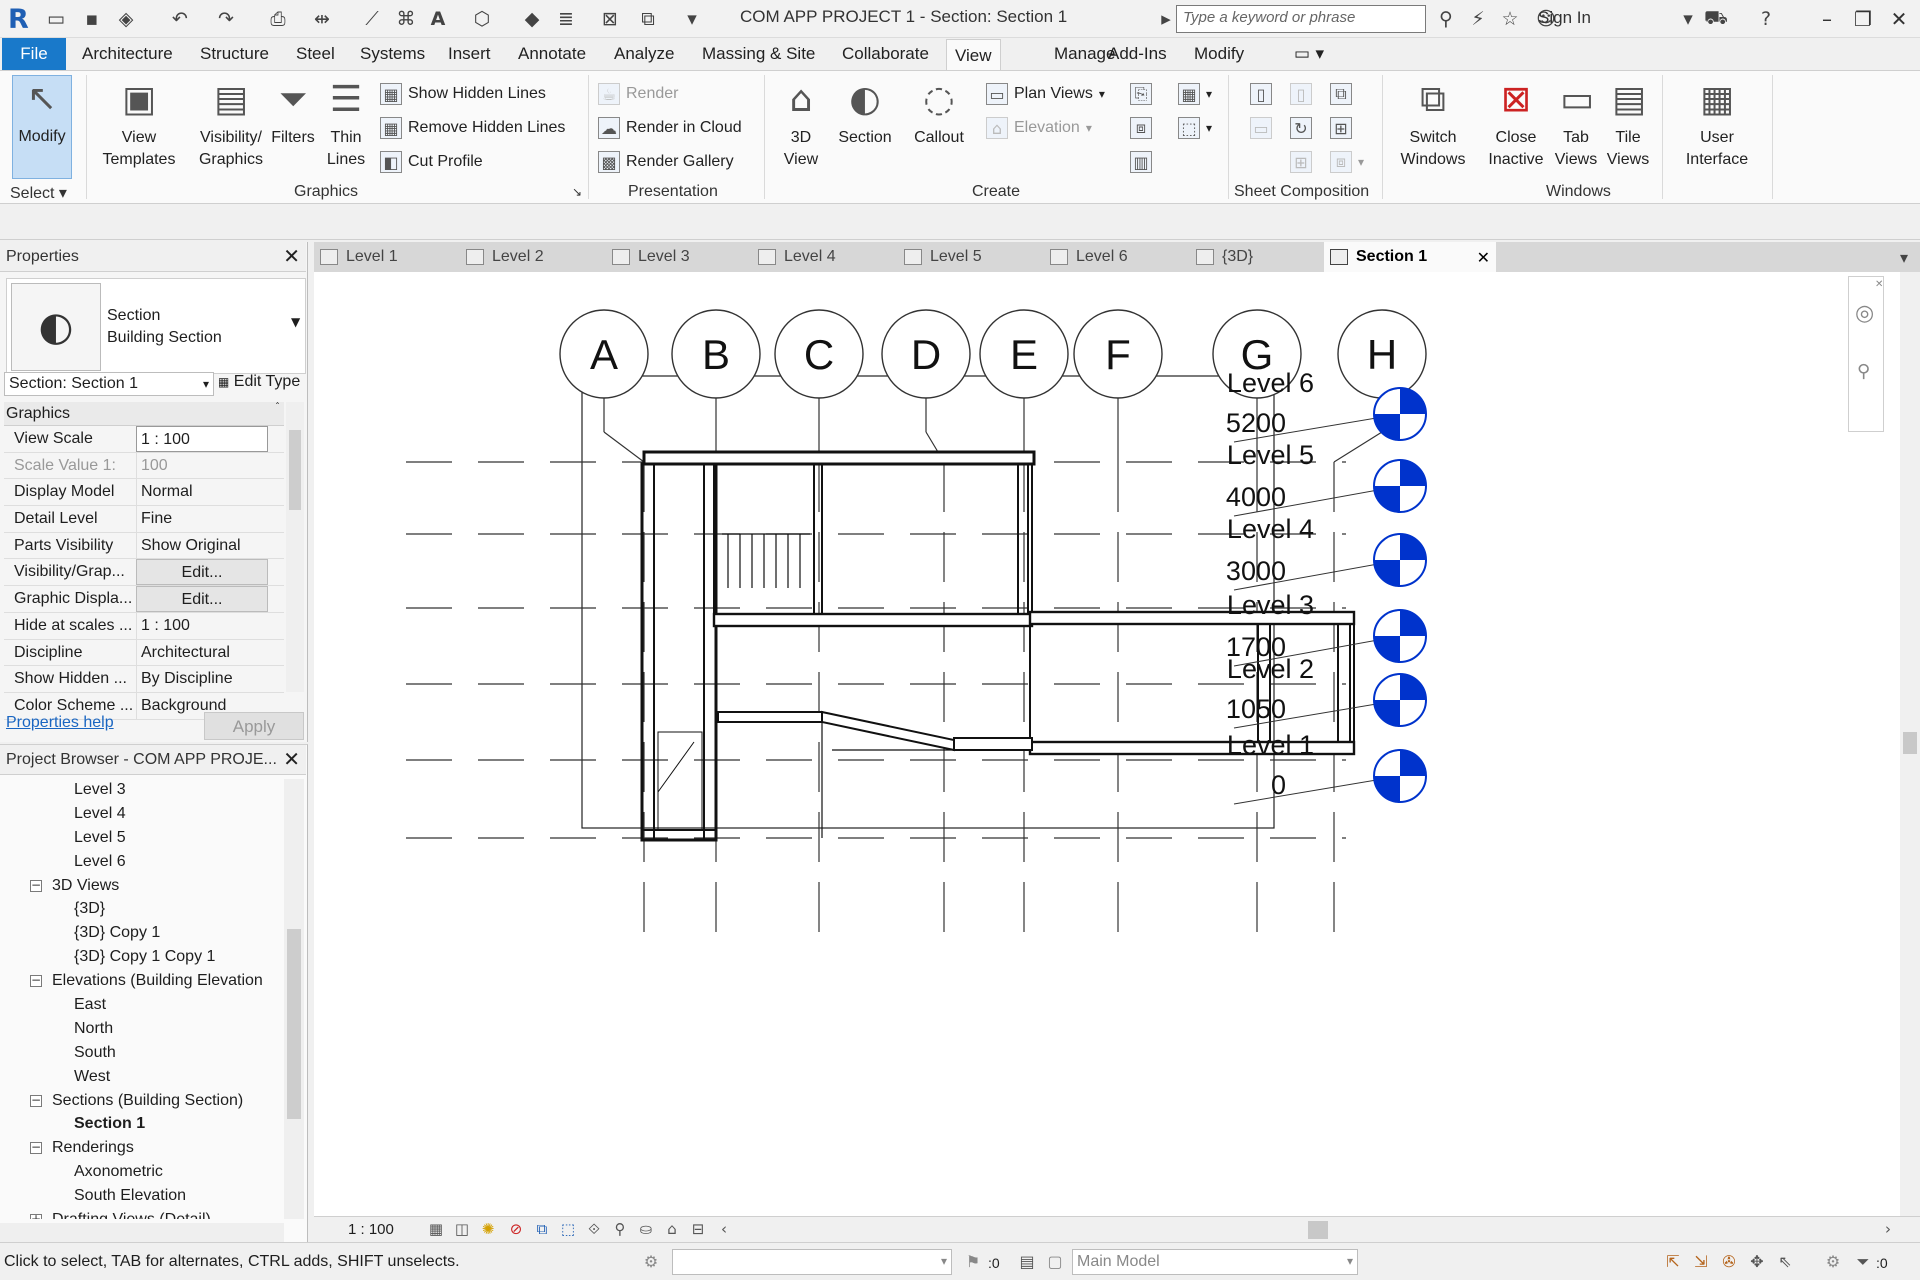 The image size is (1920, 1280). Describe the element at coordinates (1888, 1230) in the screenshot. I see `scroll-right-icon: ›` at that location.